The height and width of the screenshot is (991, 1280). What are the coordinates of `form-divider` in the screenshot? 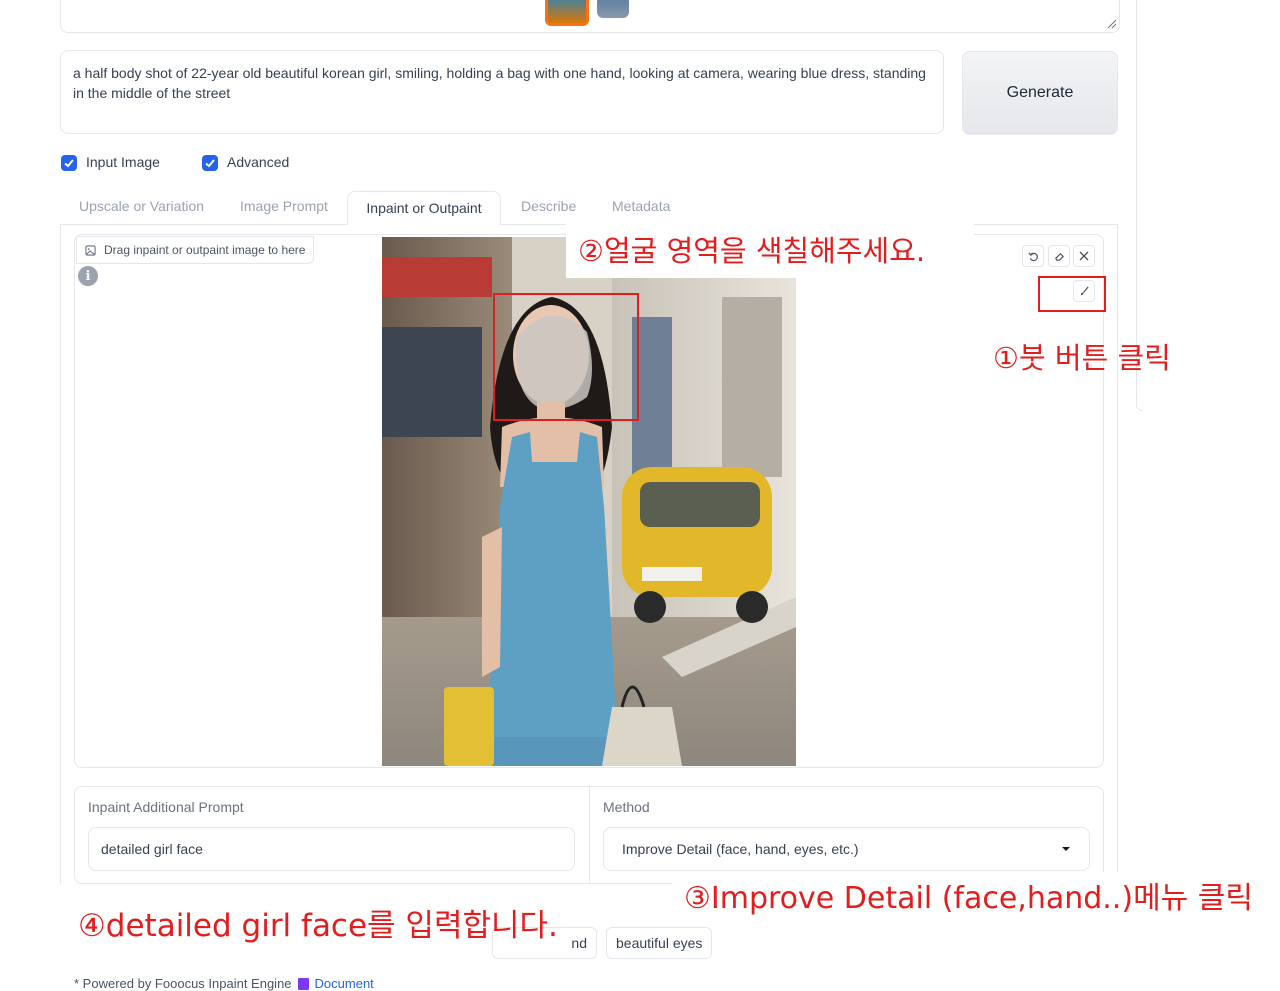 It's located at (589, 835).